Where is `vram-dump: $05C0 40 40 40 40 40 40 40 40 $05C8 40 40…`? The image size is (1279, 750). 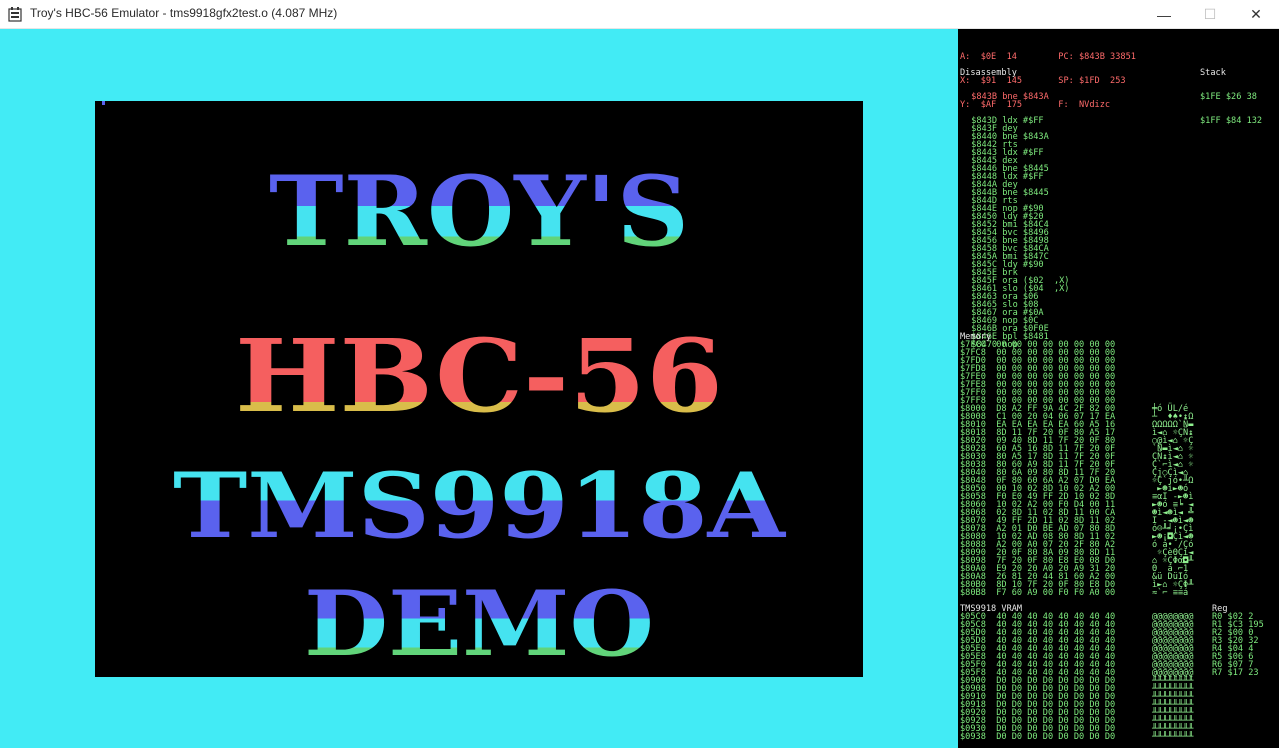 vram-dump: $05C0 40 40 40 40 40 40 40 40 $05C8 40 40… is located at coordinates (1038, 677).